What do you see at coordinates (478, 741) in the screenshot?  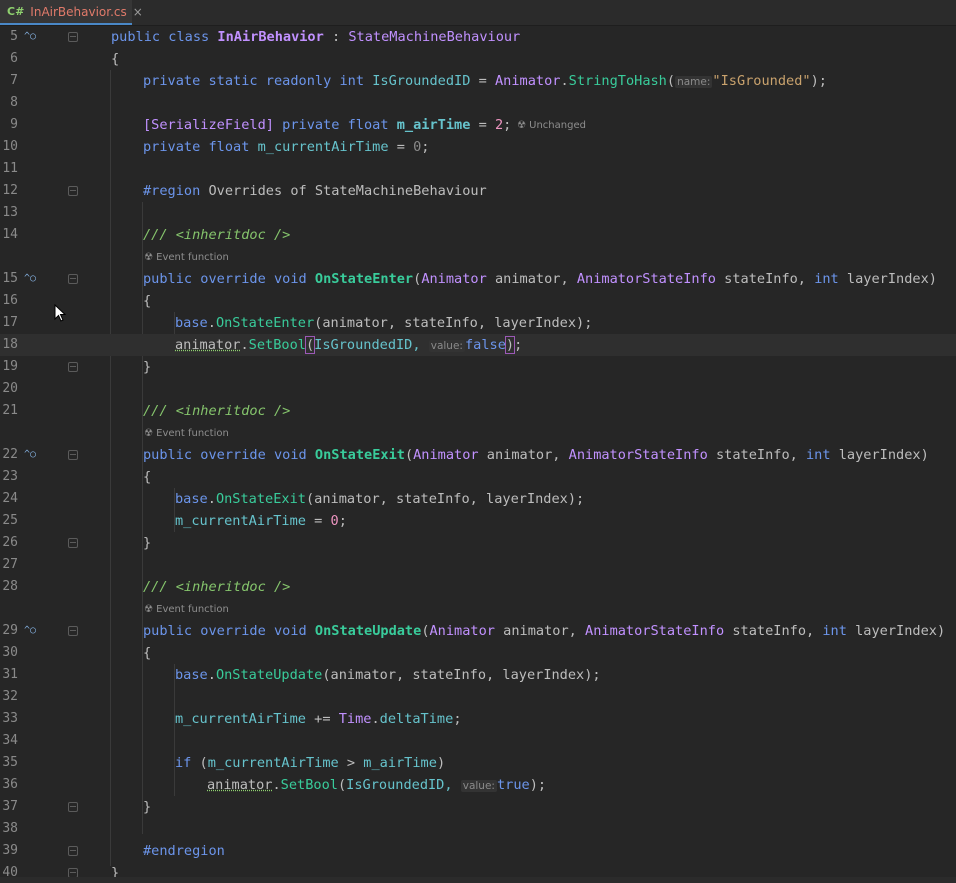 I see `code-line: 34` at bounding box center [478, 741].